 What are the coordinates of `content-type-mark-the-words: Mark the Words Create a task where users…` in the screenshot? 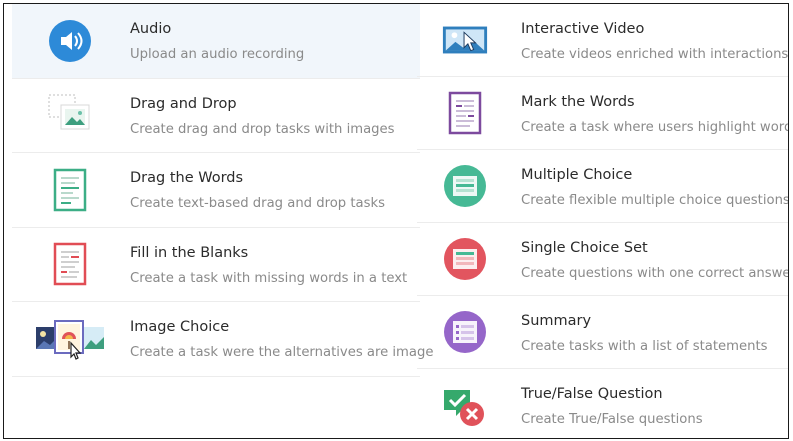 It's located at (603, 113).